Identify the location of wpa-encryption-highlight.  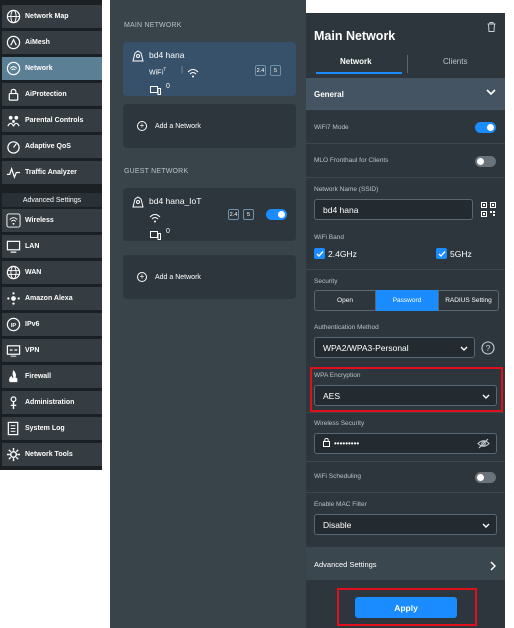
(406, 389).